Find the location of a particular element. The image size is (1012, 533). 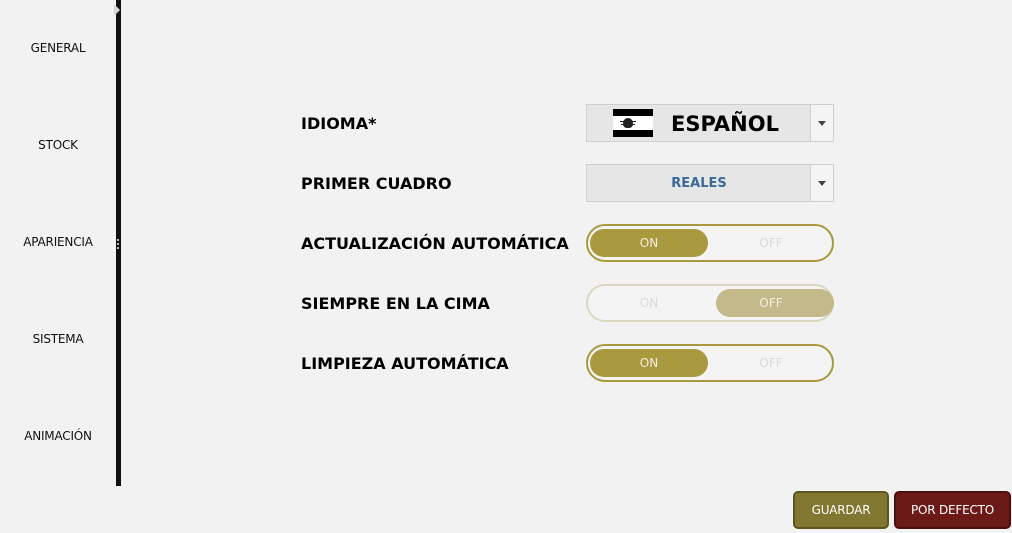

spain-flag-icon is located at coordinates (633, 123).